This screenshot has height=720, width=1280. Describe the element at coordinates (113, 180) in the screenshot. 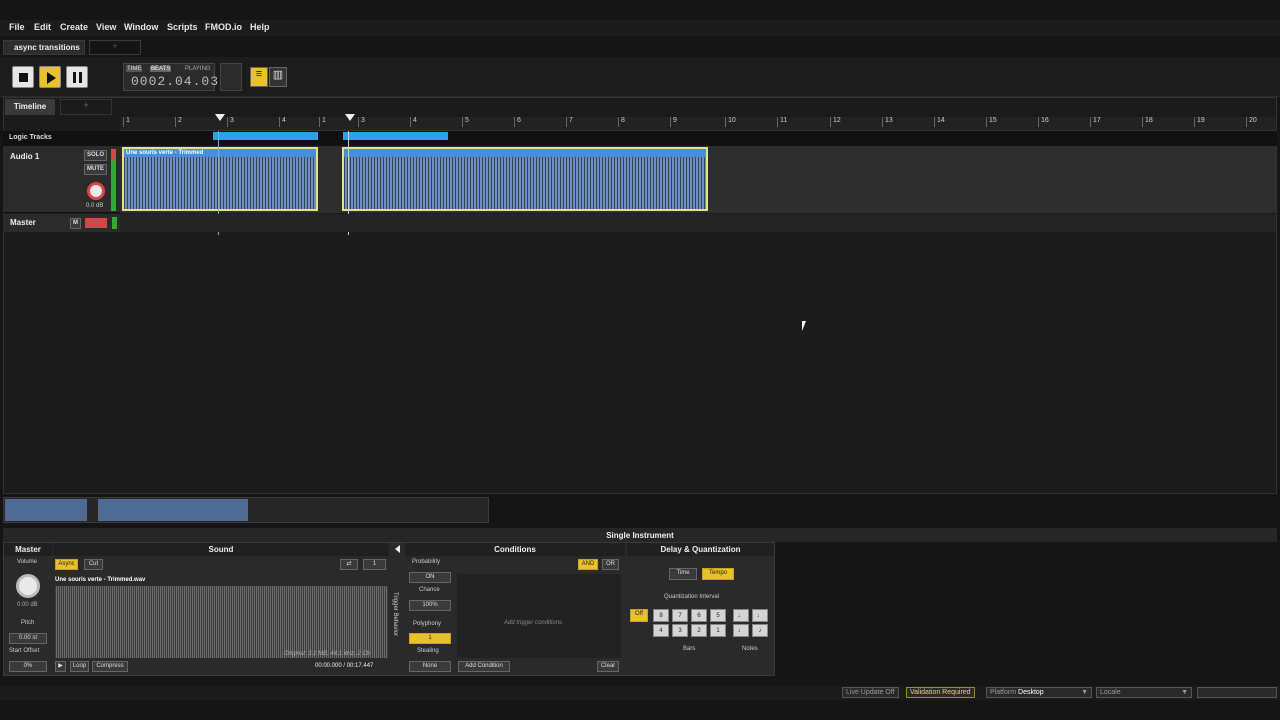

I see `track-meter` at that location.